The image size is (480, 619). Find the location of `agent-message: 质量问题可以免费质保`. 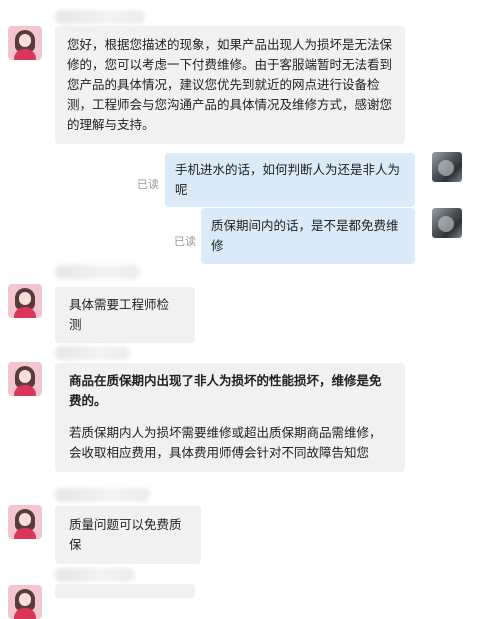

agent-message: 质量问题可以免费质保 is located at coordinates (128, 535).